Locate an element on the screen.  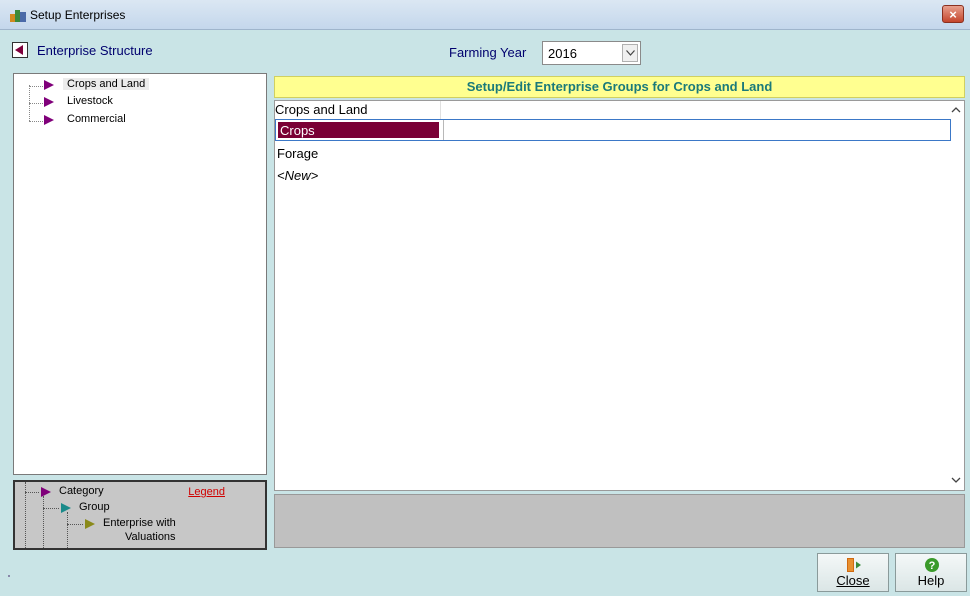
legend-enterprise-label-line2: Valuations is located at coordinates (150, 537).